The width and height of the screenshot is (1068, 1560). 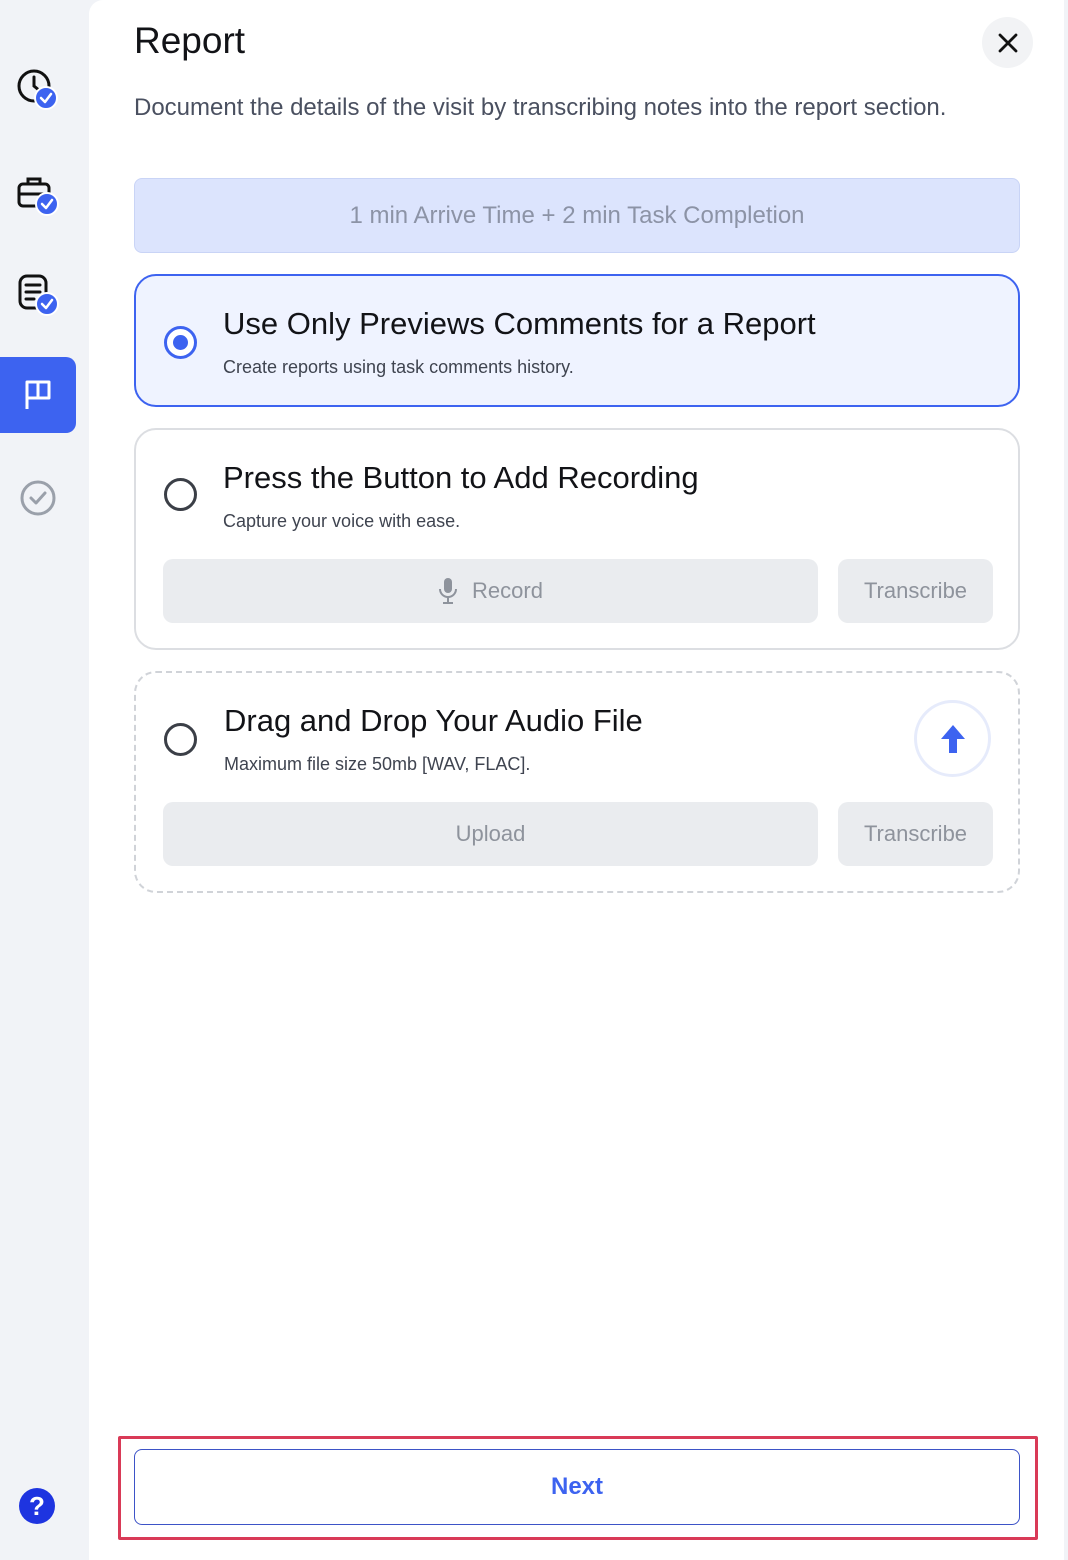 I want to click on transcribe-recording-button: Transcribe, so click(x=915, y=591).